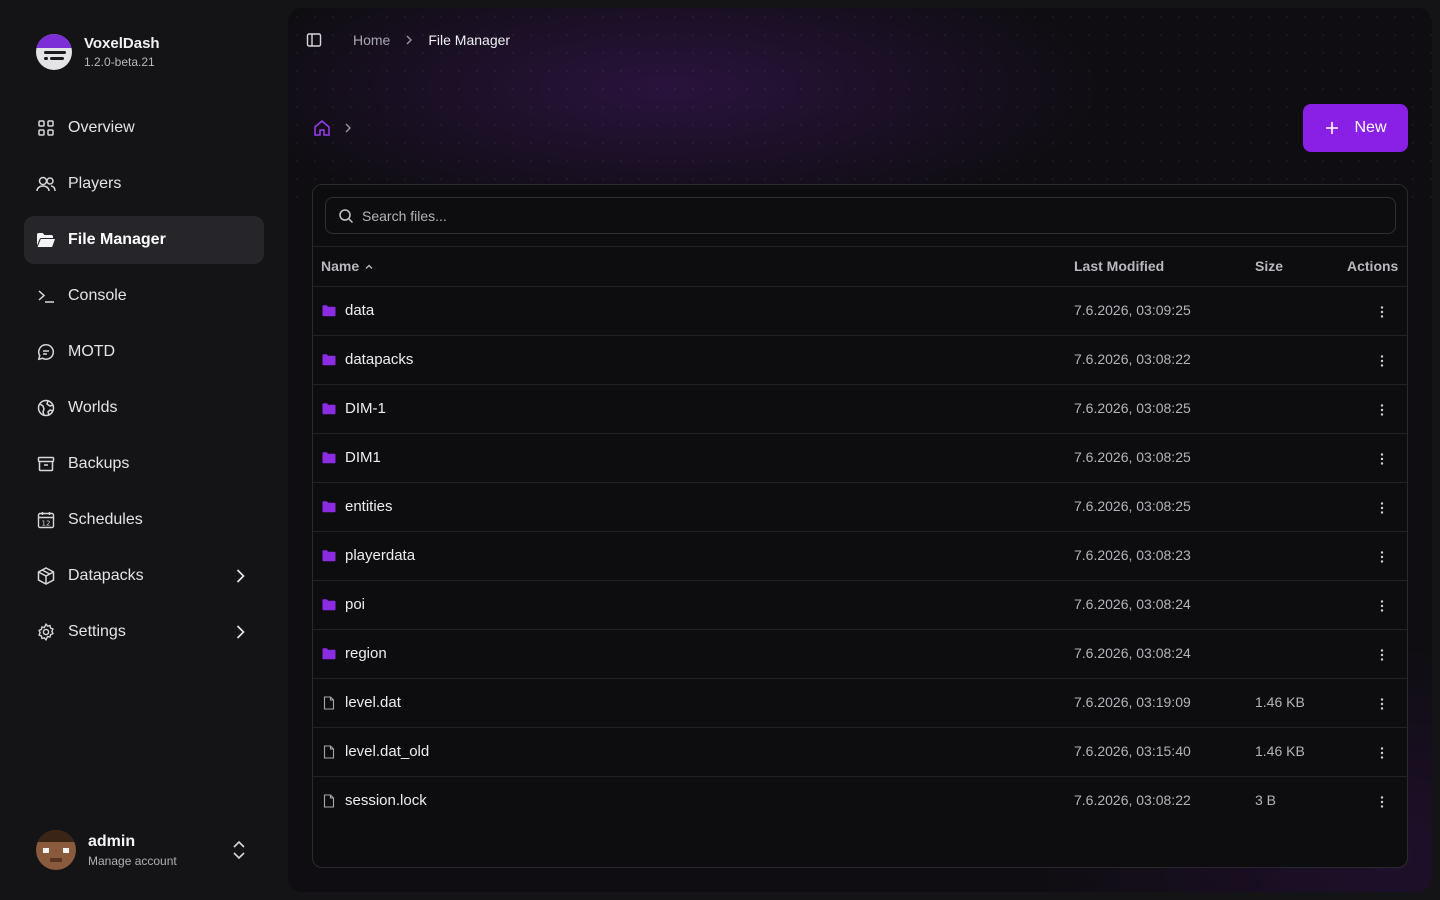  I want to click on sidebar-item-label: Players, so click(95, 183).